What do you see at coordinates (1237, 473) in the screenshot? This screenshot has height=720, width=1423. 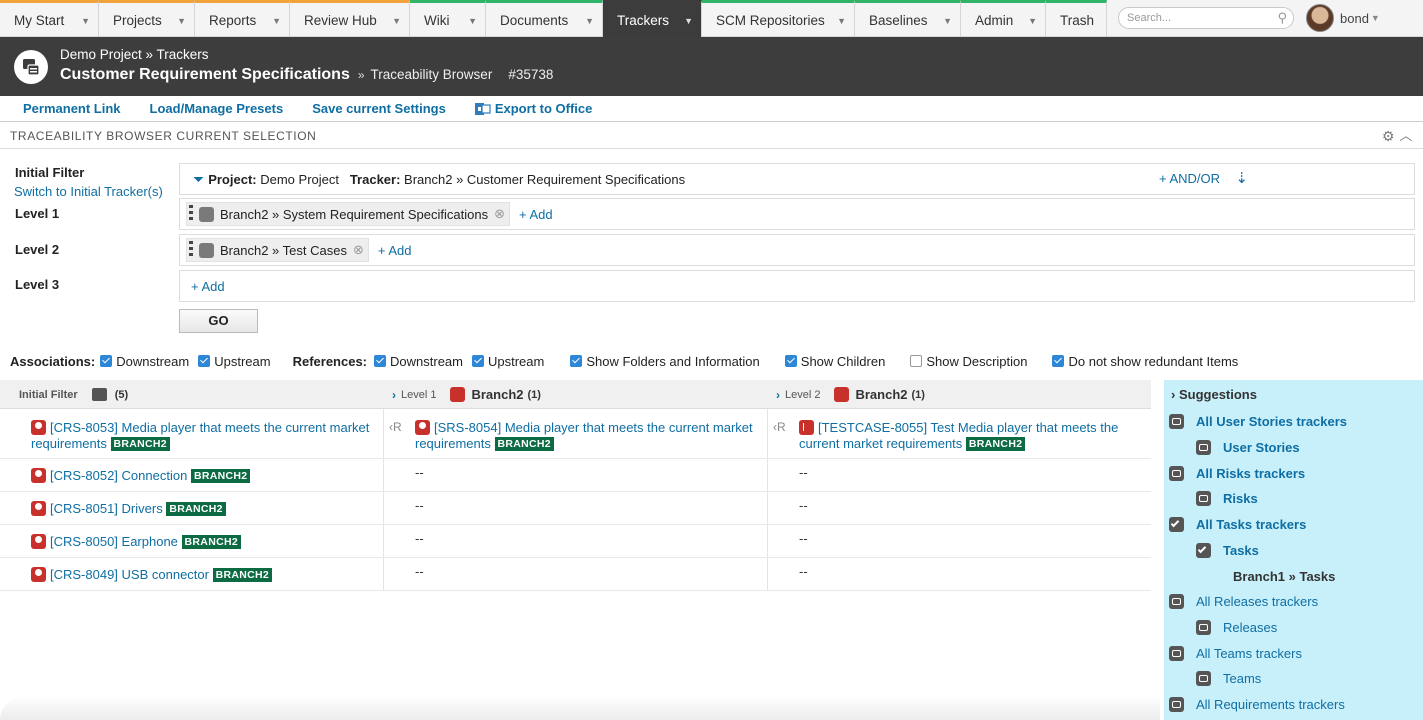 I see `suggestion-item: All Risks trackers` at bounding box center [1237, 473].